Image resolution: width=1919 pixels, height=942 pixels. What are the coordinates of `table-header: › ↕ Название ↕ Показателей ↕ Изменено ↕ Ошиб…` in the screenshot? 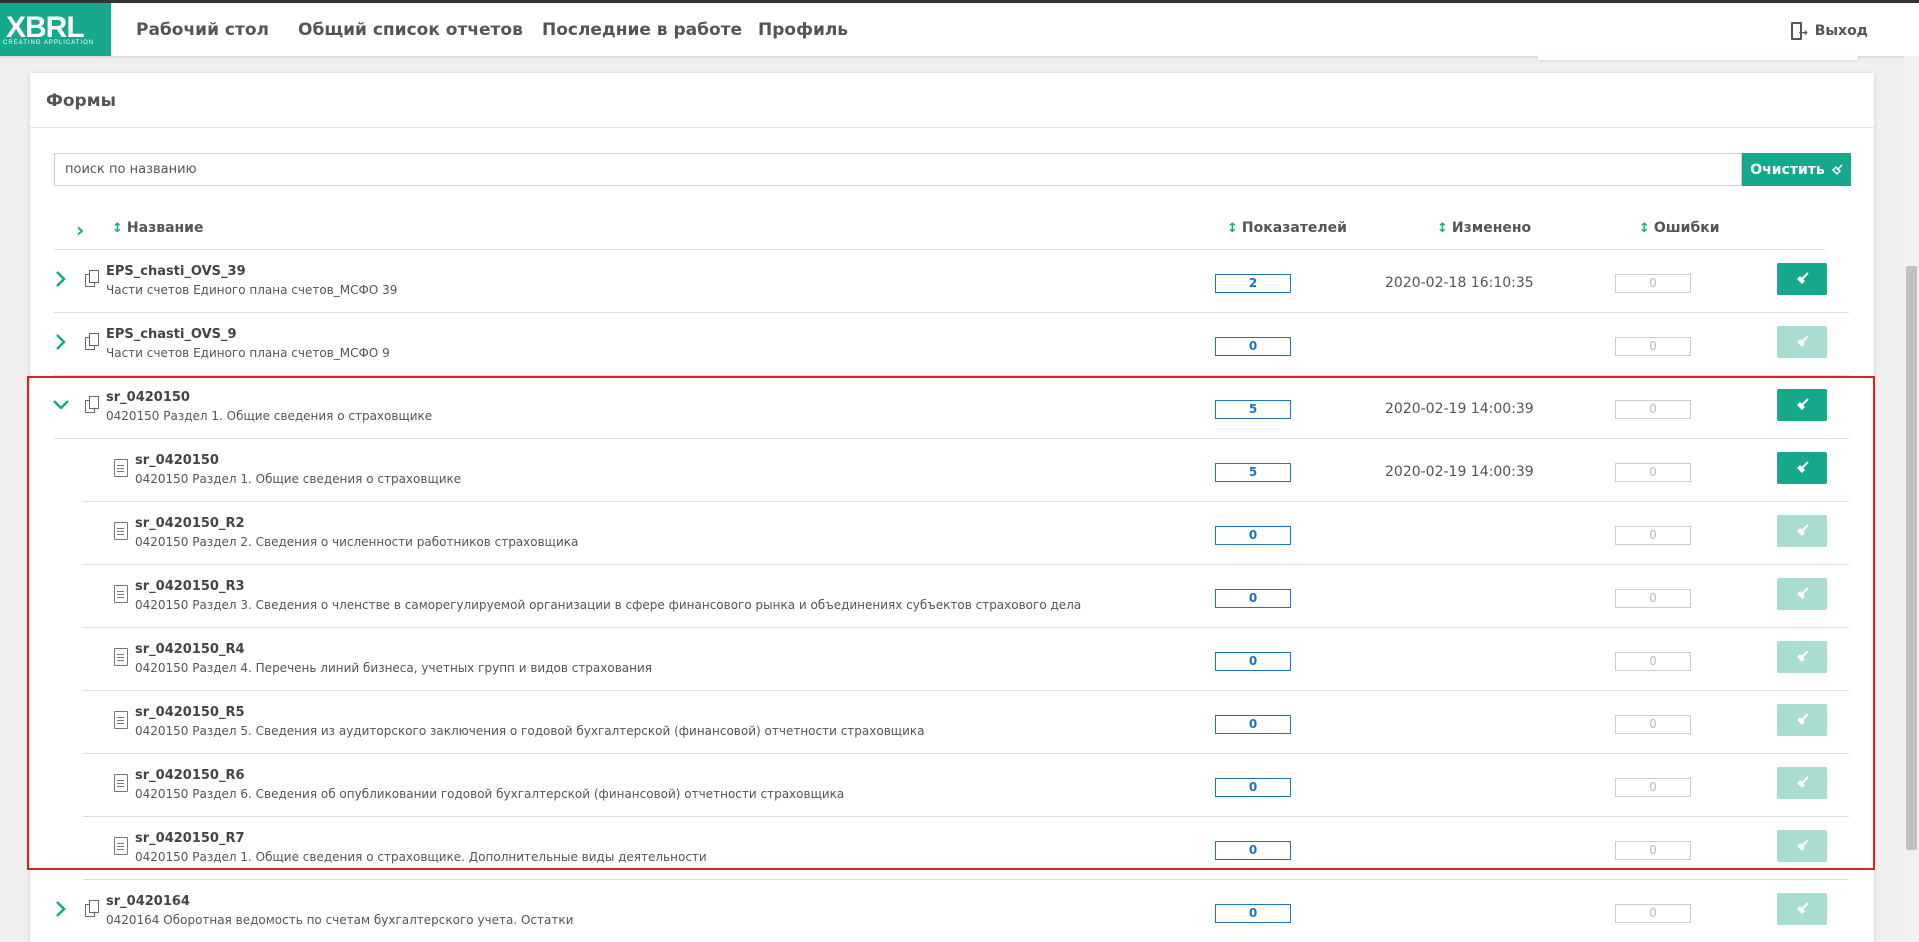 It's located at (939, 229).